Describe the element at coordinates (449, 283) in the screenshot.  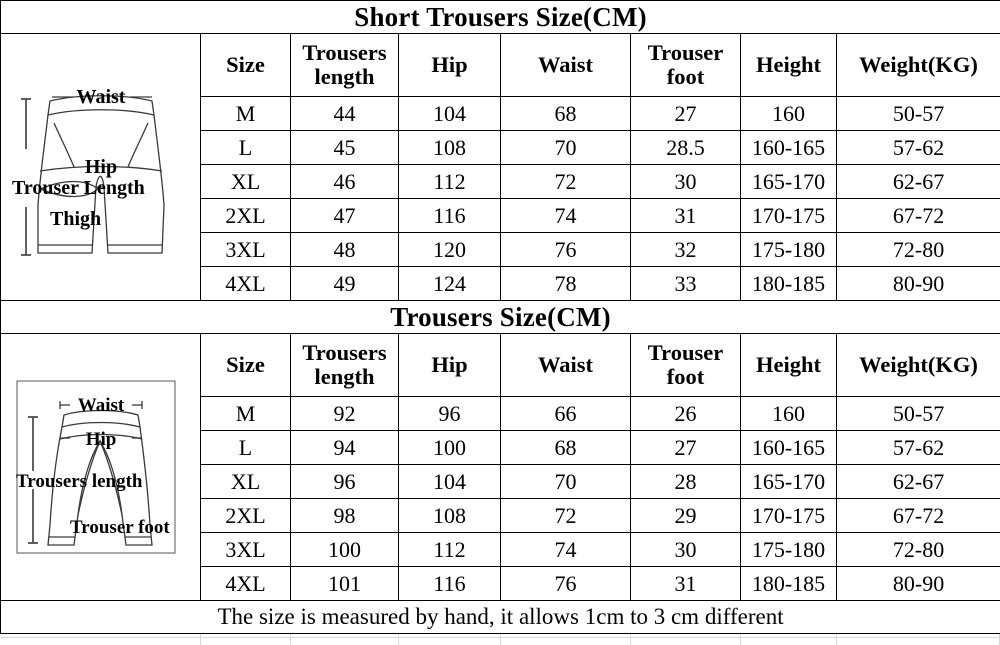
I see `cell-hip: 124` at that location.